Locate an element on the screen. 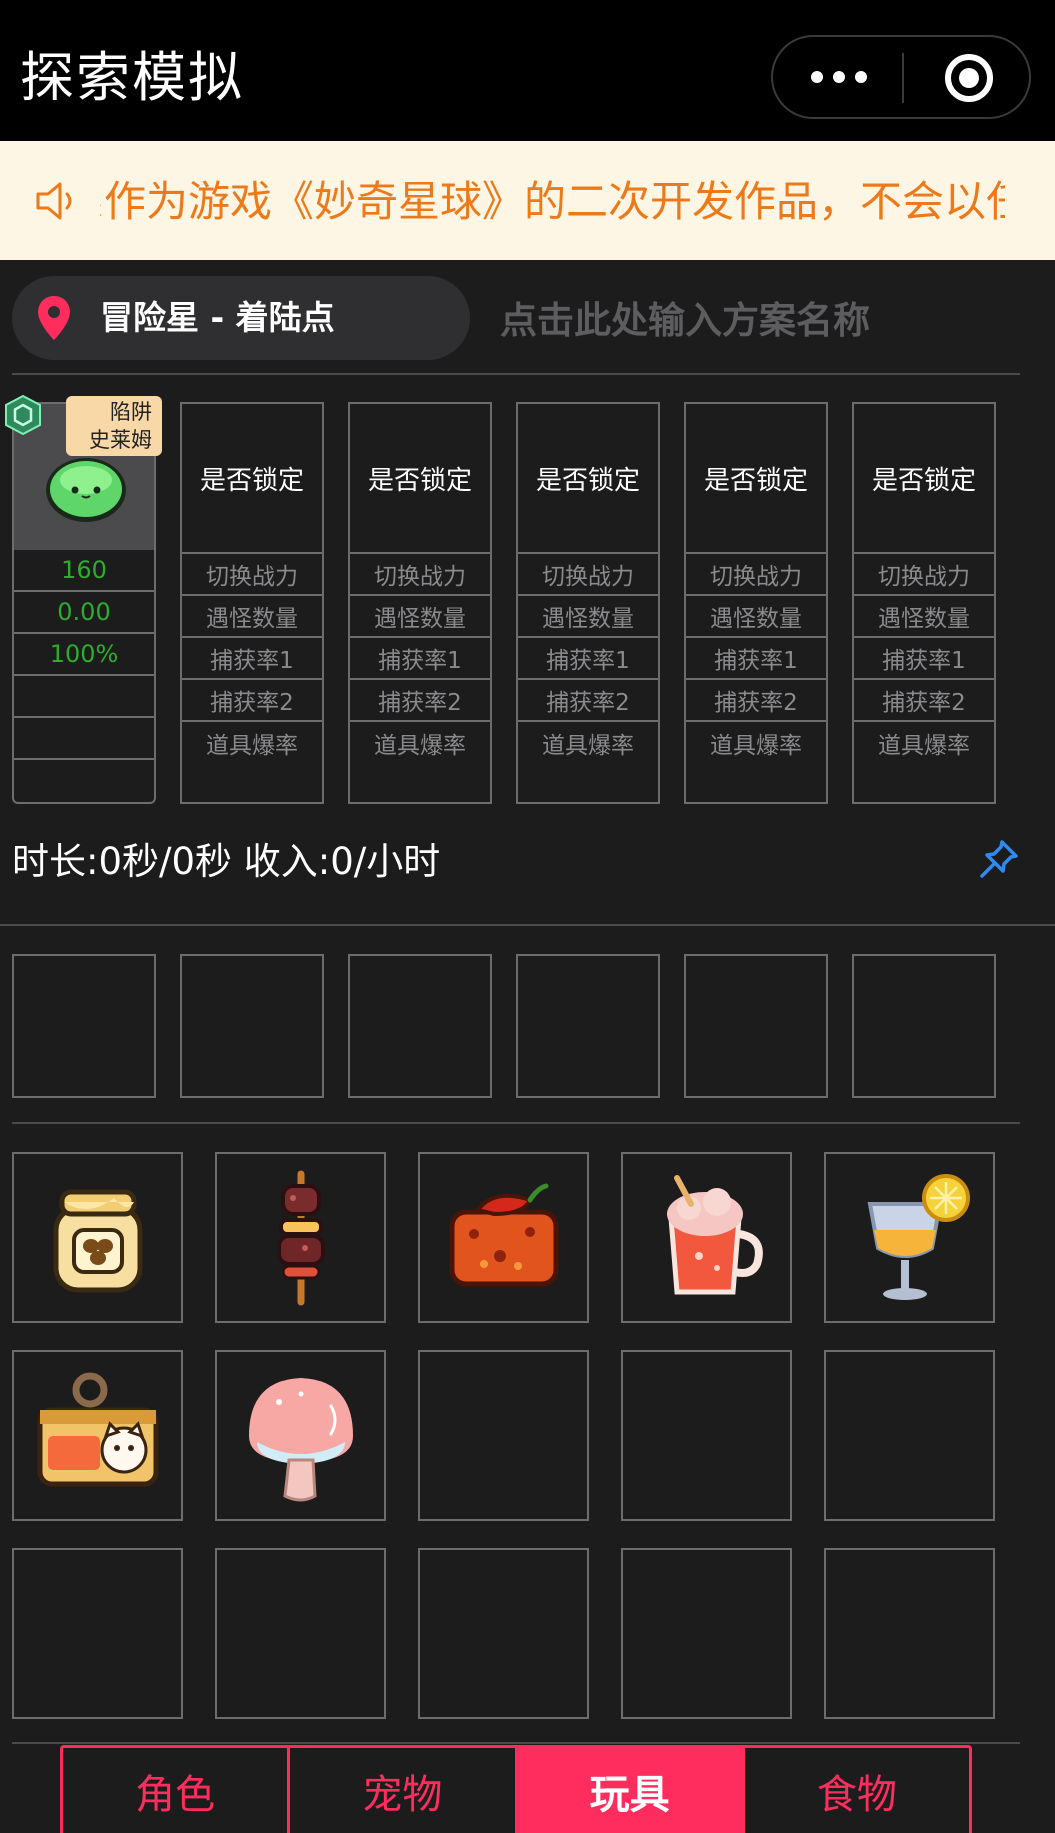  pet-card: 陷阱 史莱姆 160 0.00 100% is located at coordinates (83, 599).